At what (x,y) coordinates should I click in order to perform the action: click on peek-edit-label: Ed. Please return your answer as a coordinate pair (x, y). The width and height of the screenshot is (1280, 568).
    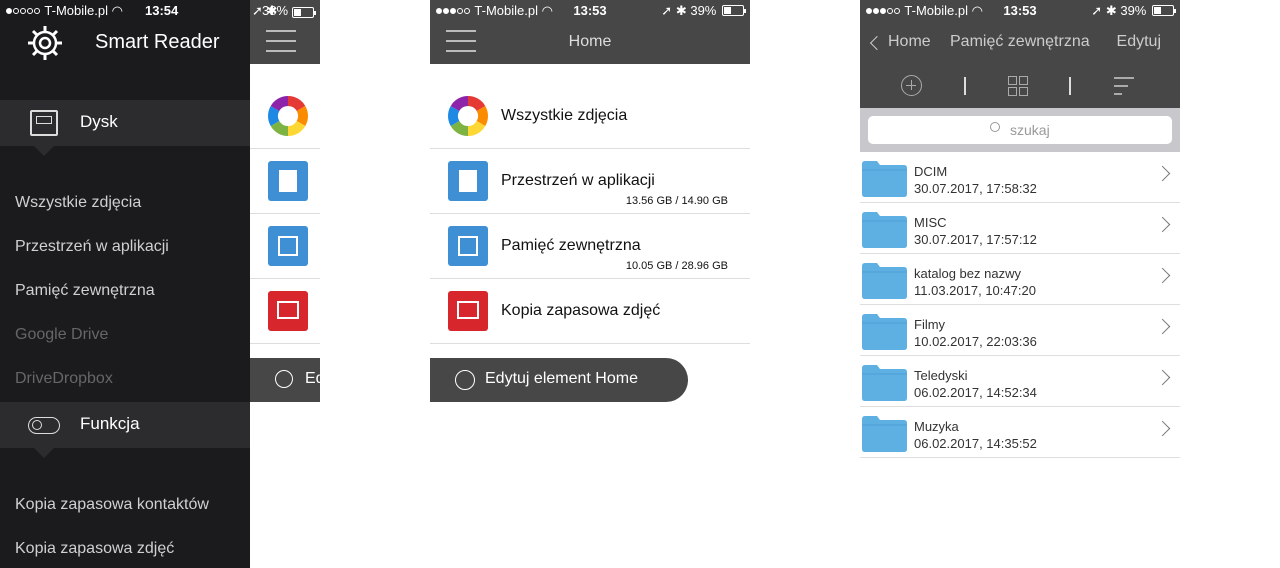
    Looking at the image, I should click on (312, 378).